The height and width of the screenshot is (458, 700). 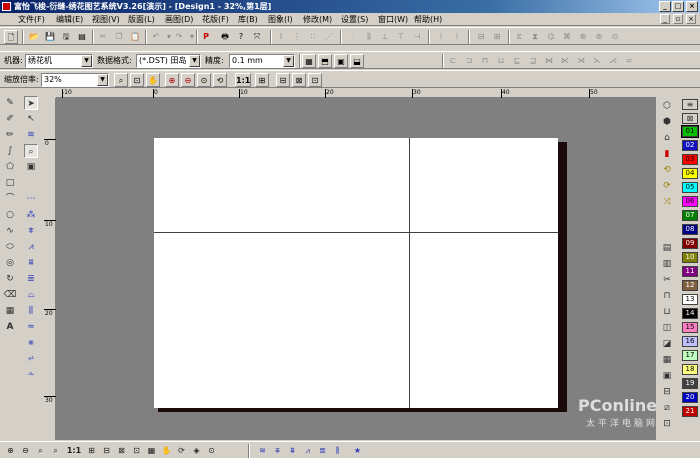 What do you see at coordinates (181, 450) in the screenshot?
I see `refresh-icon: ⟳` at bounding box center [181, 450].